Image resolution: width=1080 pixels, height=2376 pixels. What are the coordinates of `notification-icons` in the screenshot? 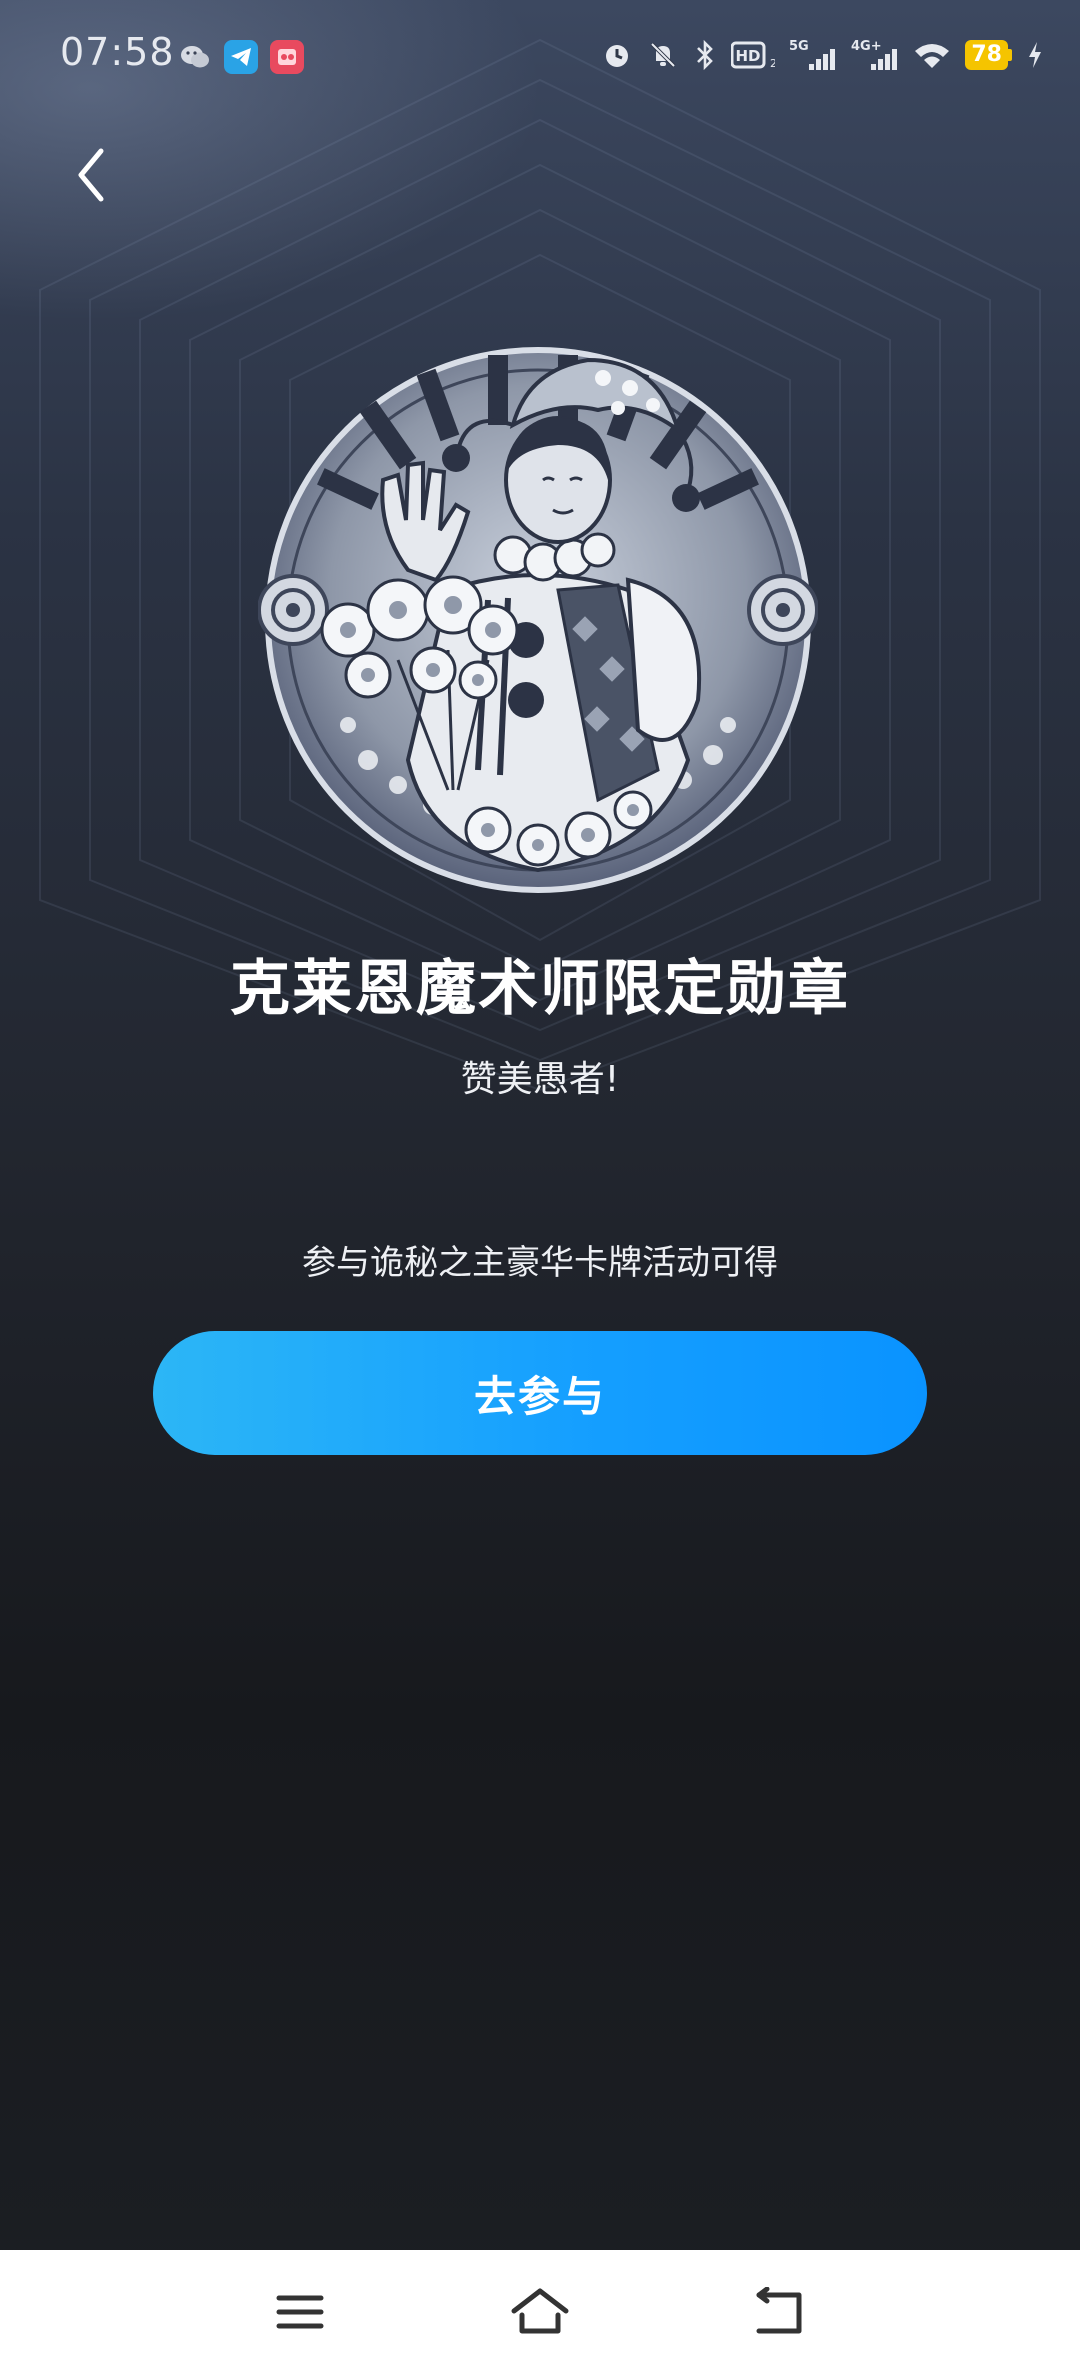 It's located at (241, 57).